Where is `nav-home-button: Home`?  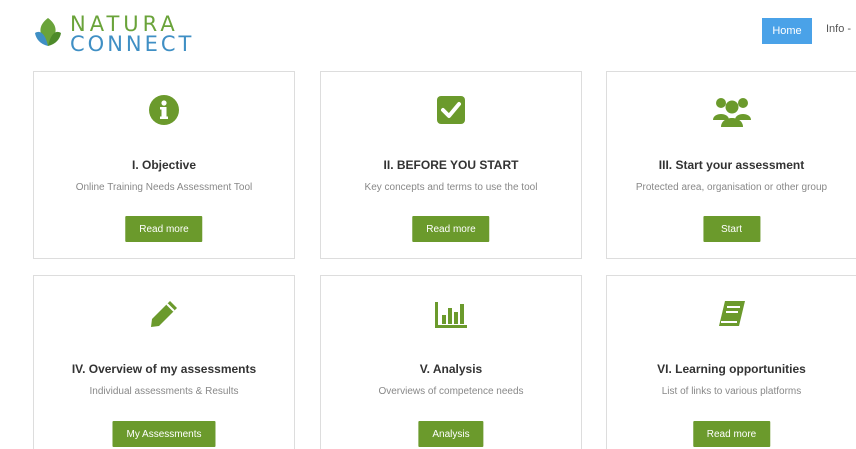
nav-home-button: Home is located at coordinates (787, 31).